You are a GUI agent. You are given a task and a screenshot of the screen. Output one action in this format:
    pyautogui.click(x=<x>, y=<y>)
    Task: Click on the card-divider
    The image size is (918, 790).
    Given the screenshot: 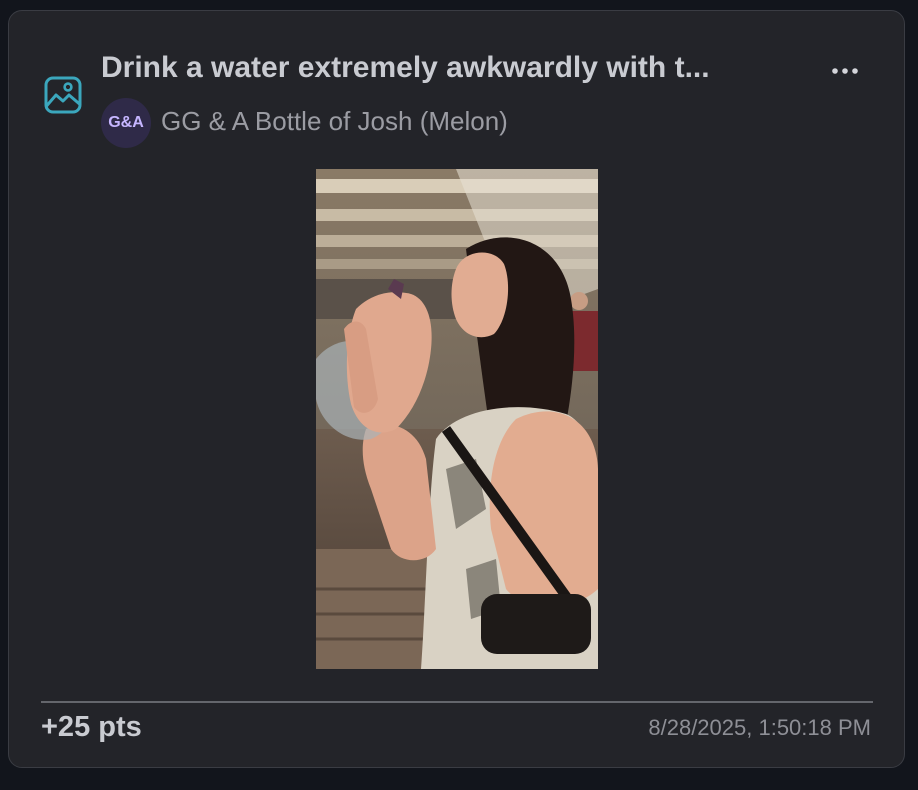 What is the action you would take?
    pyautogui.click(x=457, y=702)
    